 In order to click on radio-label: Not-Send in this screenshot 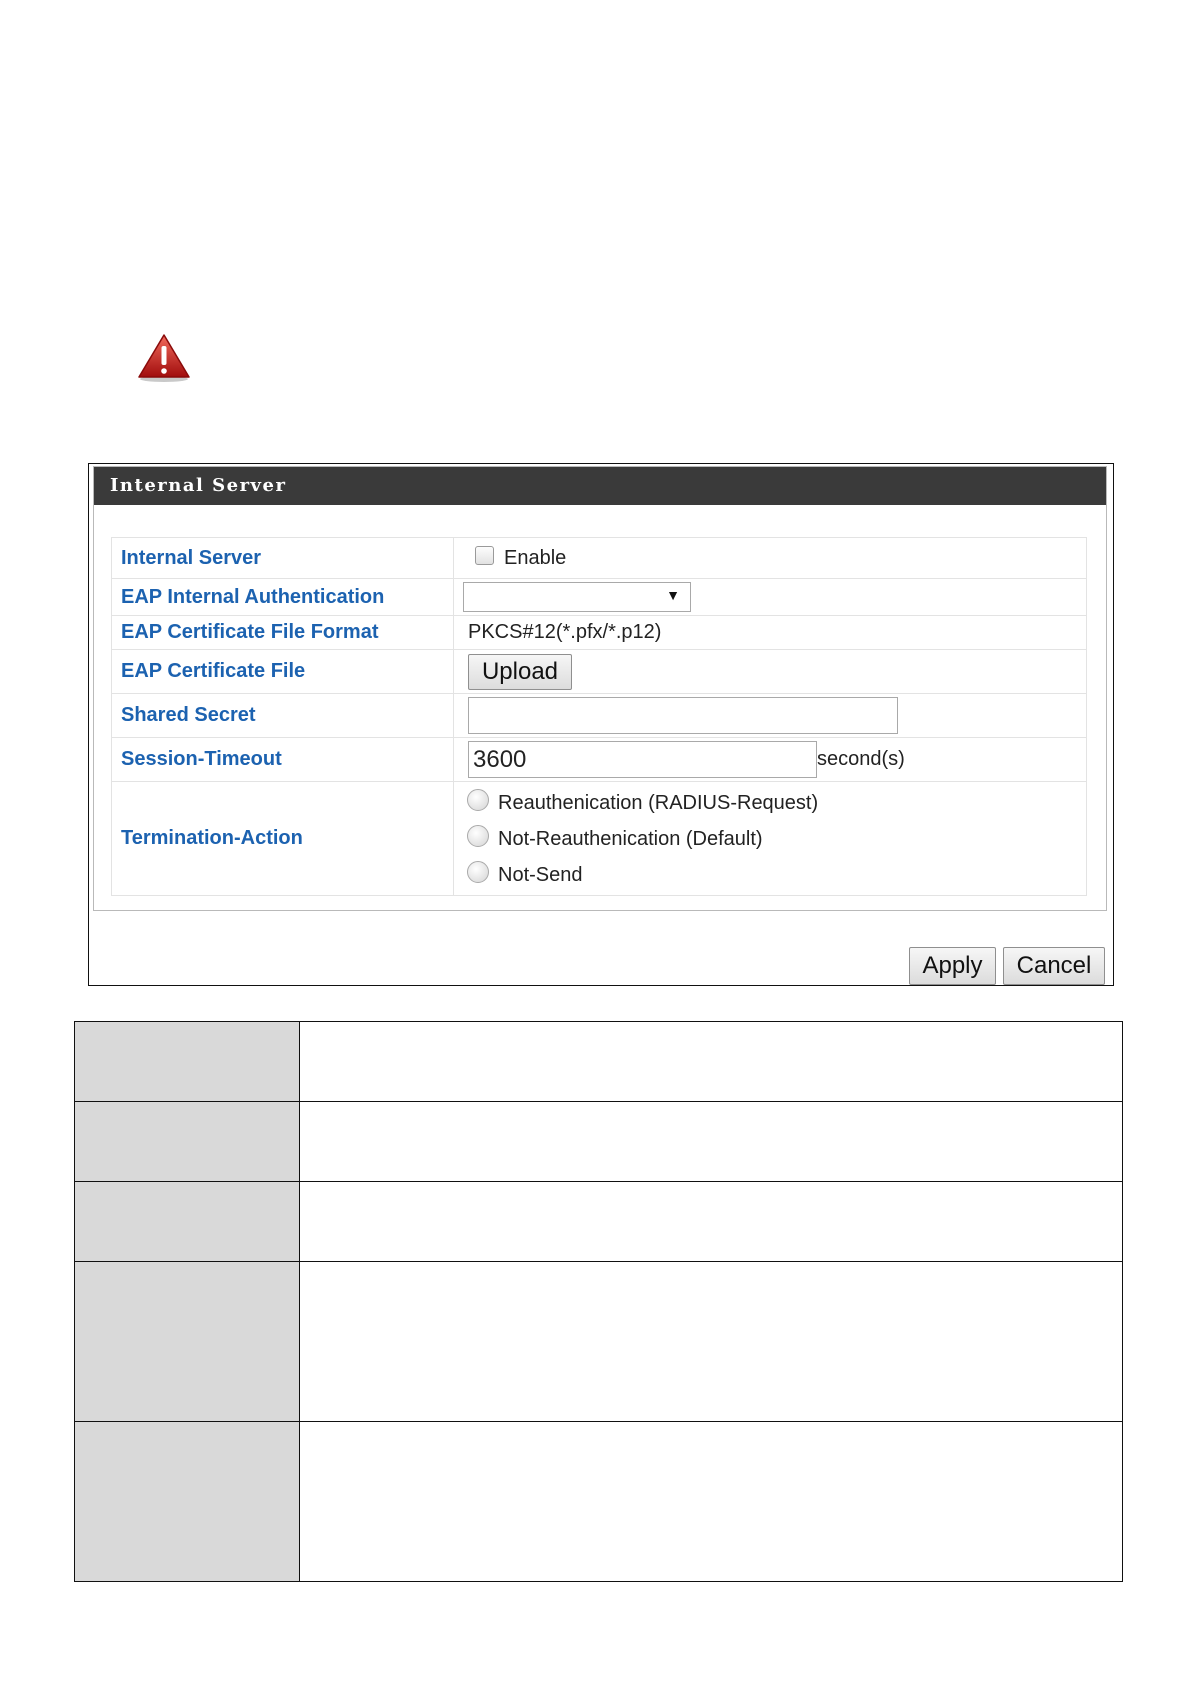, I will do `click(540, 874)`.